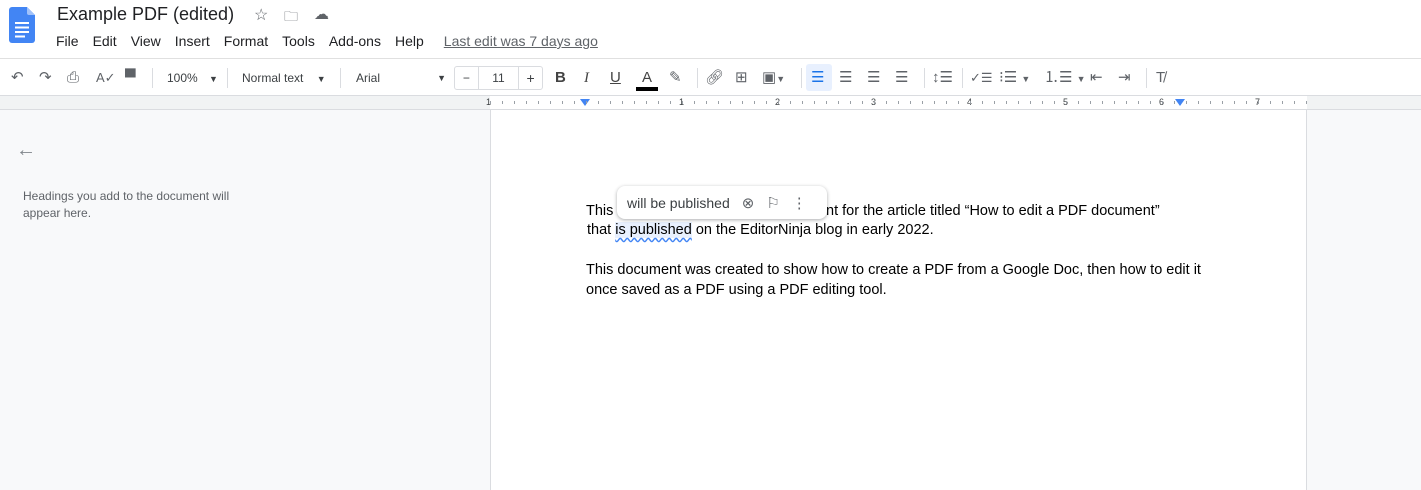  What do you see at coordinates (409, 41) in the screenshot?
I see `menu-help: Help` at bounding box center [409, 41].